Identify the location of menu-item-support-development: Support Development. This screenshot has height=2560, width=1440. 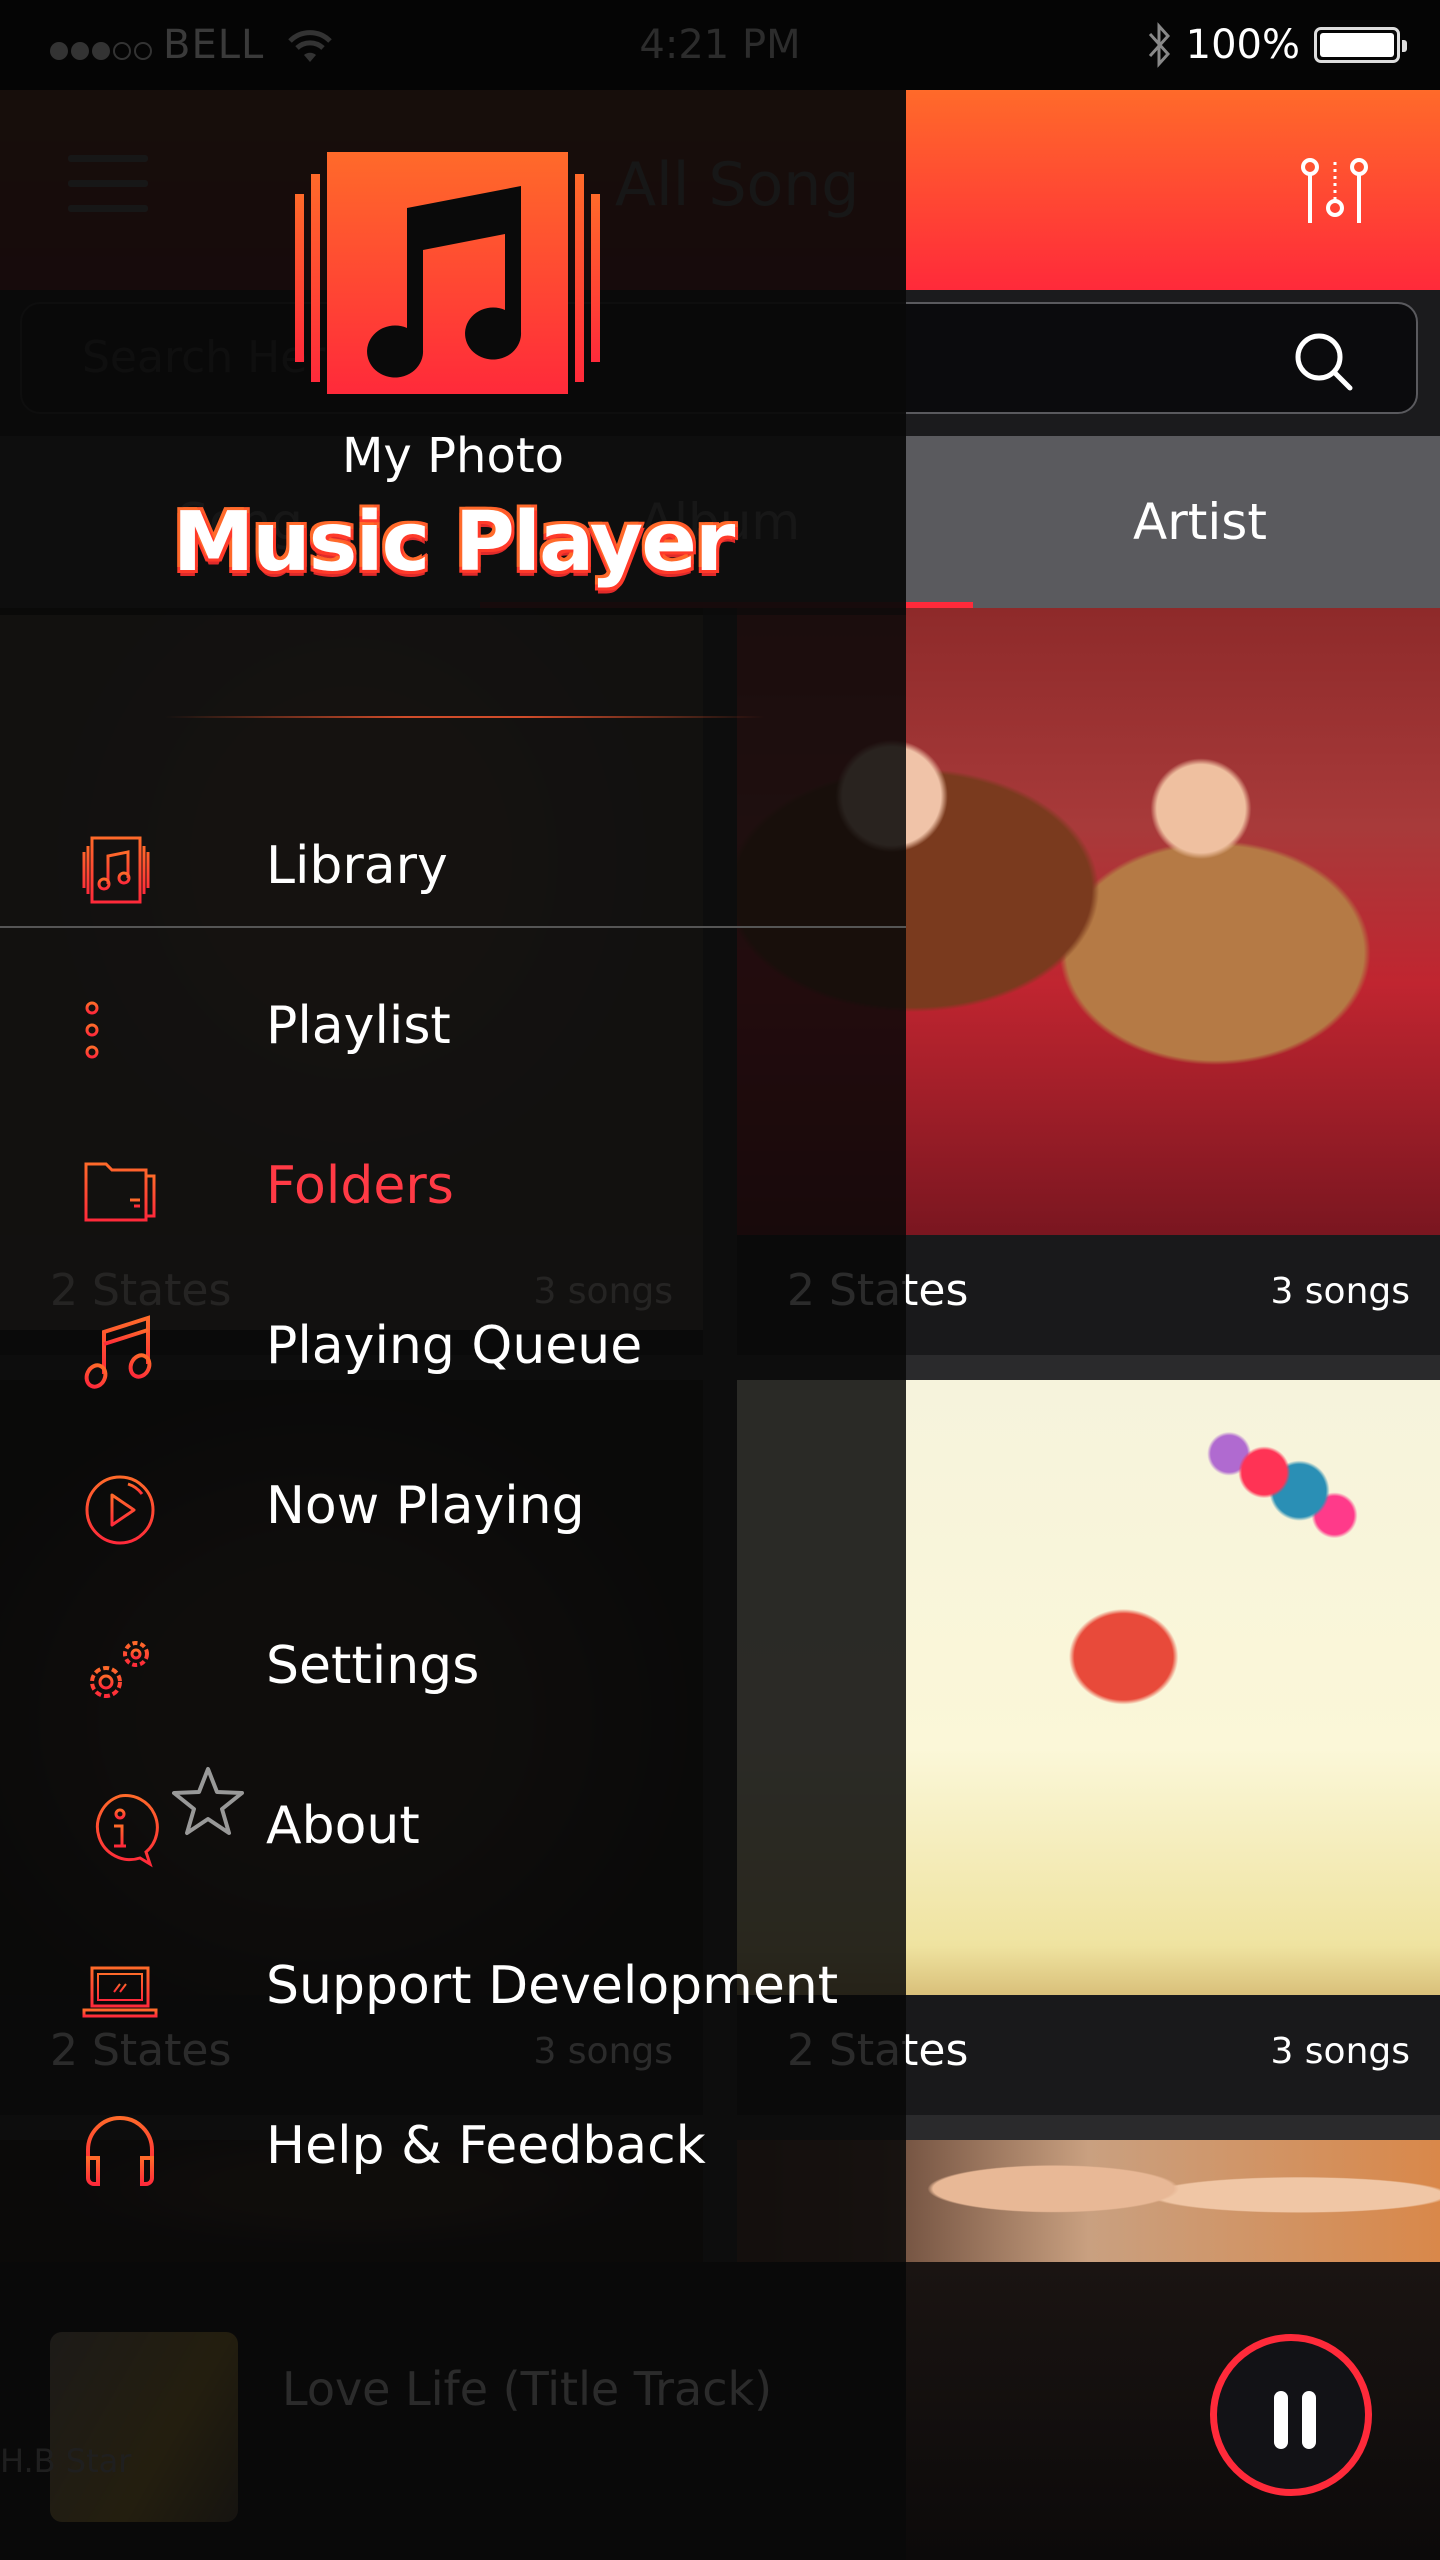
(453, 1985).